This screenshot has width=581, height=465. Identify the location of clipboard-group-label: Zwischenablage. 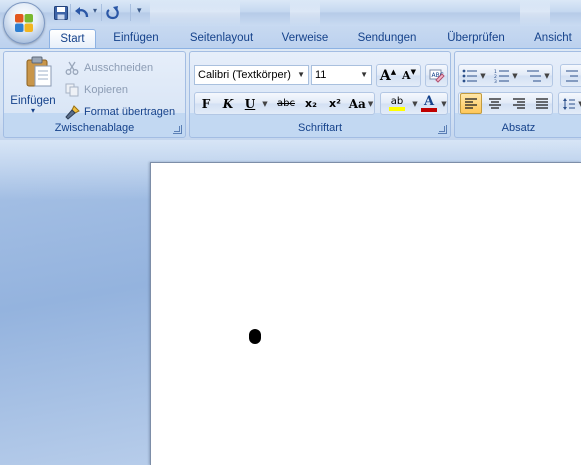
(94, 128).